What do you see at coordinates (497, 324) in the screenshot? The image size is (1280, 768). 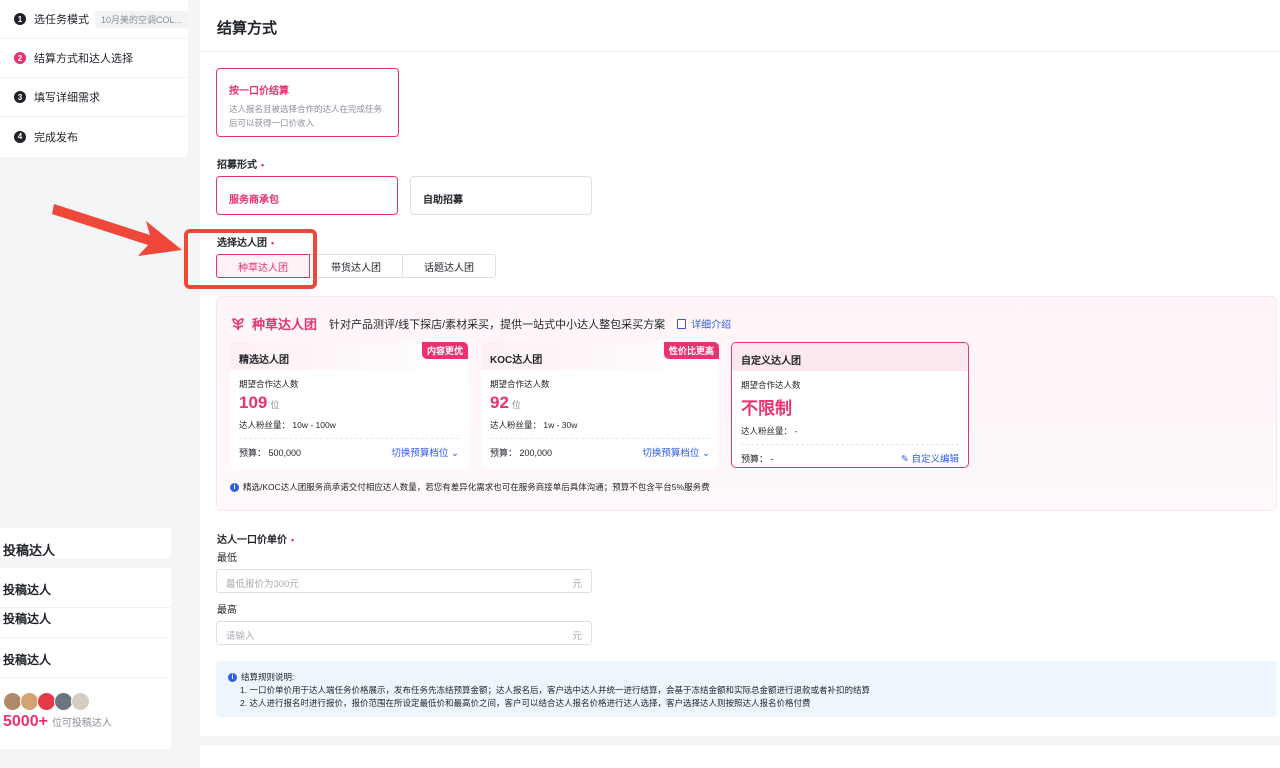 I see `team-panel-desc: 针对产品测评/线下探店/素材采买，提供一站式中小达人整包采买方案` at bounding box center [497, 324].